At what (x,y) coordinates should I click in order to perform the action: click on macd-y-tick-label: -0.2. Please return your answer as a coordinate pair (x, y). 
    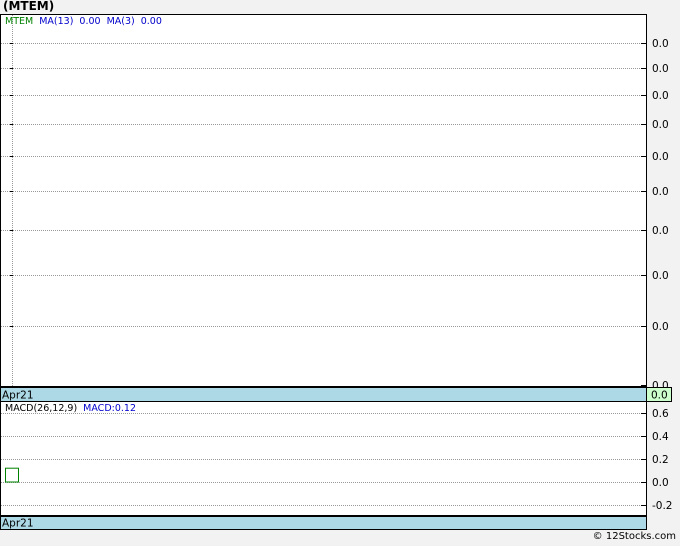
    Looking at the image, I should click on (662, 506).